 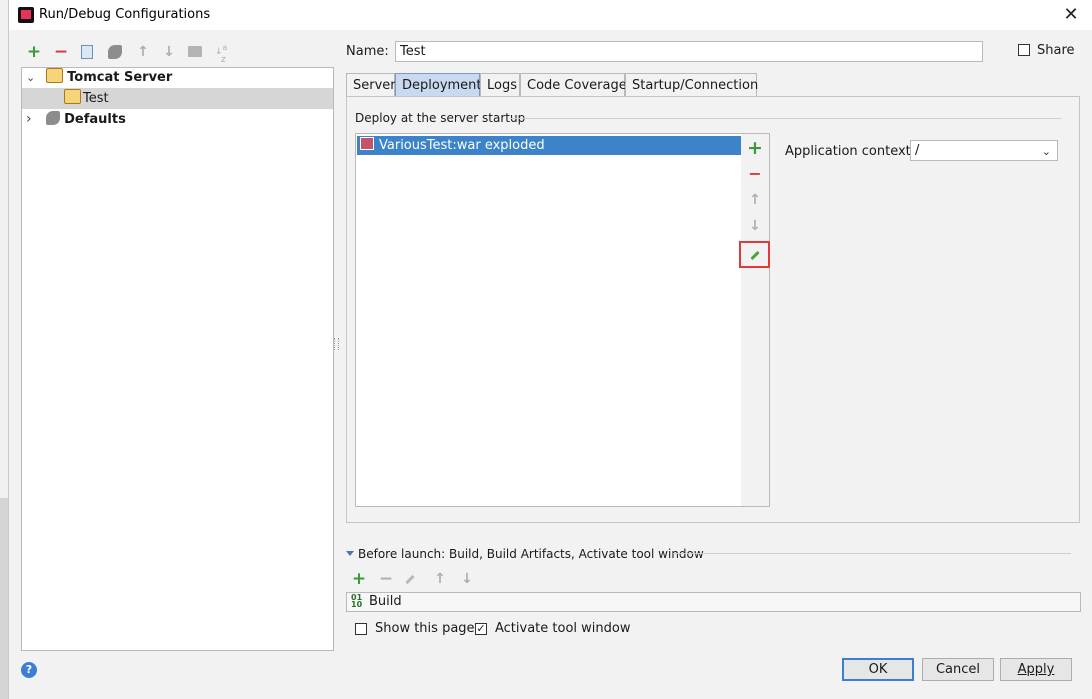 I want to click on remove-task-button: −, so click(x=386, y=579).